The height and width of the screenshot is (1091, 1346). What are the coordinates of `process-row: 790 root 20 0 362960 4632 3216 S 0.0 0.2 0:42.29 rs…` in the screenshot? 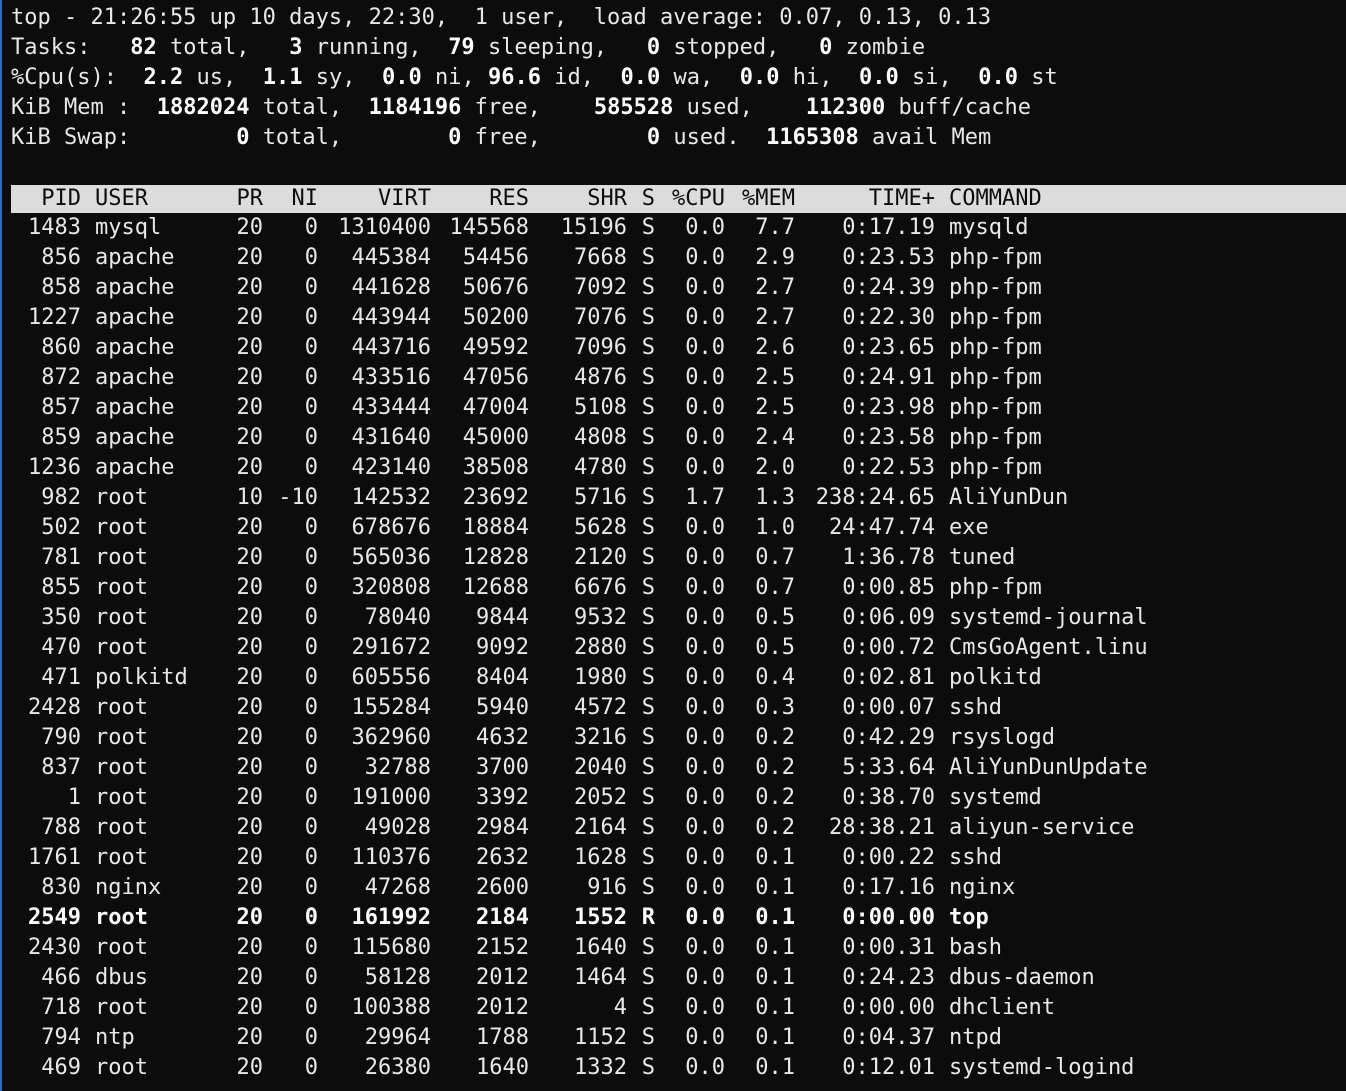 It's located at (678, 738).